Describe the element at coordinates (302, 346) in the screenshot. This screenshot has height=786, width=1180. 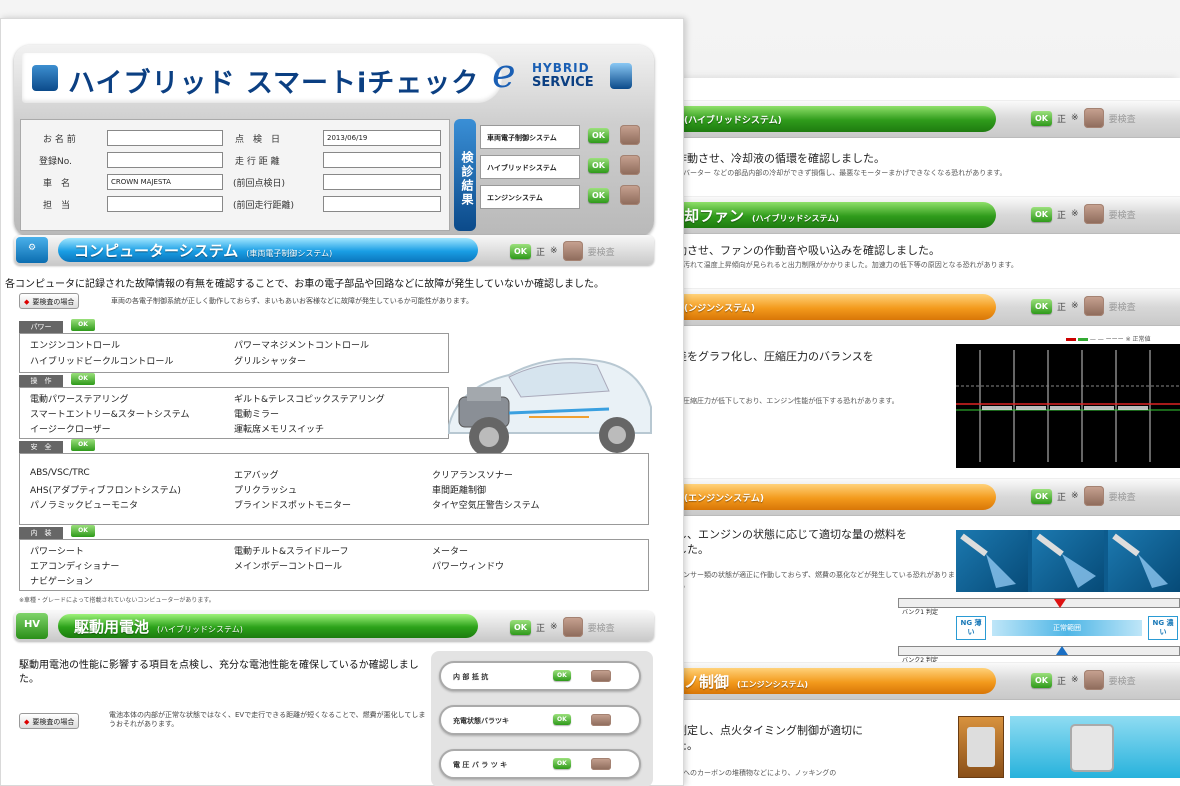
I see `category-item: パワーマネジメントコントロール` at that location.